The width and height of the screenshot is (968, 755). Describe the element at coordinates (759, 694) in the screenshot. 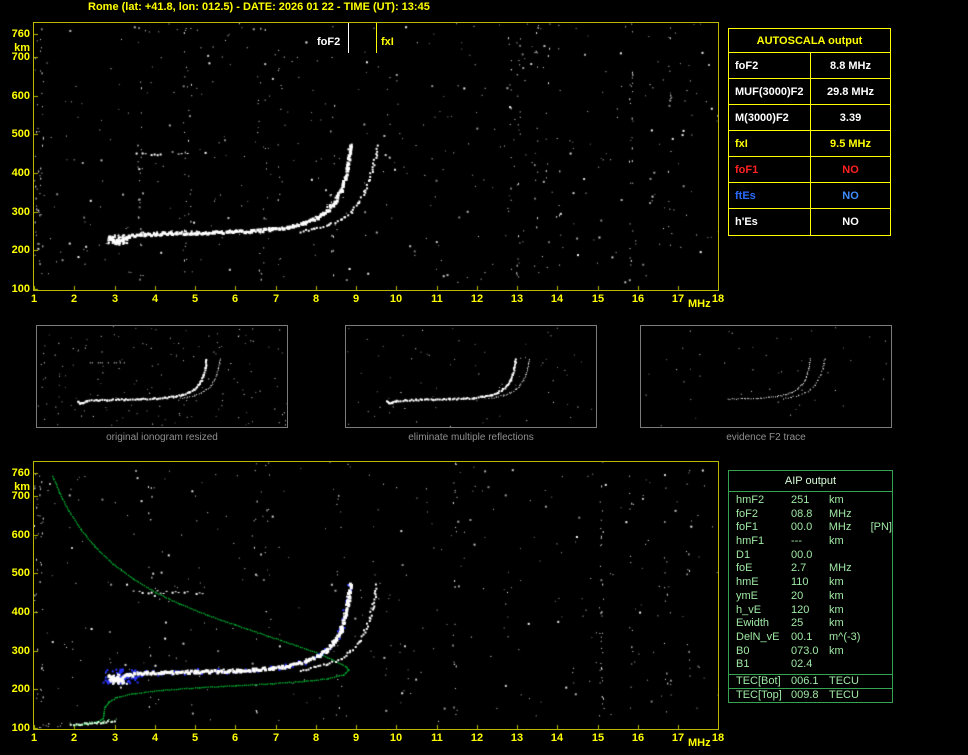

I see `param-label: TEC[Top]` at that location.